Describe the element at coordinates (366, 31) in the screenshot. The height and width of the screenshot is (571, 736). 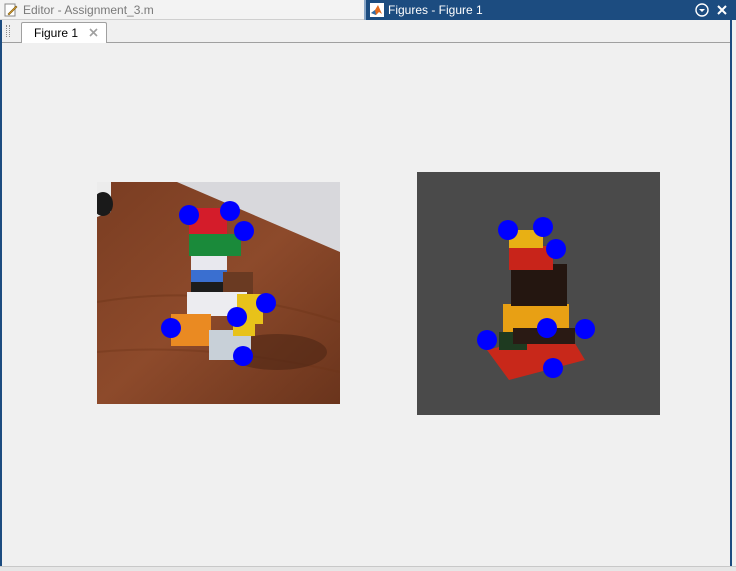
I see `document-tab-strip: Figure 1` at that location.